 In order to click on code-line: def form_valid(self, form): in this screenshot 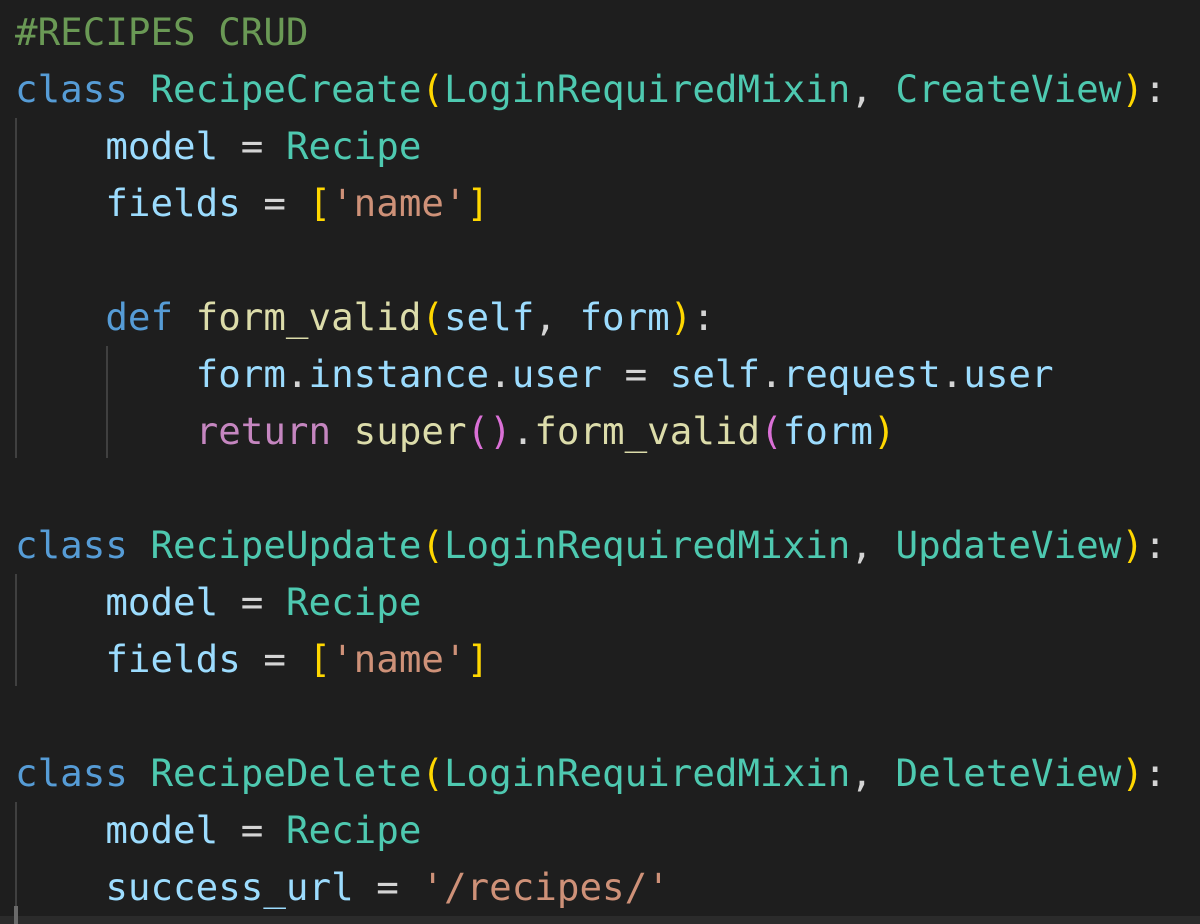, I will do `click(590, 317)`.